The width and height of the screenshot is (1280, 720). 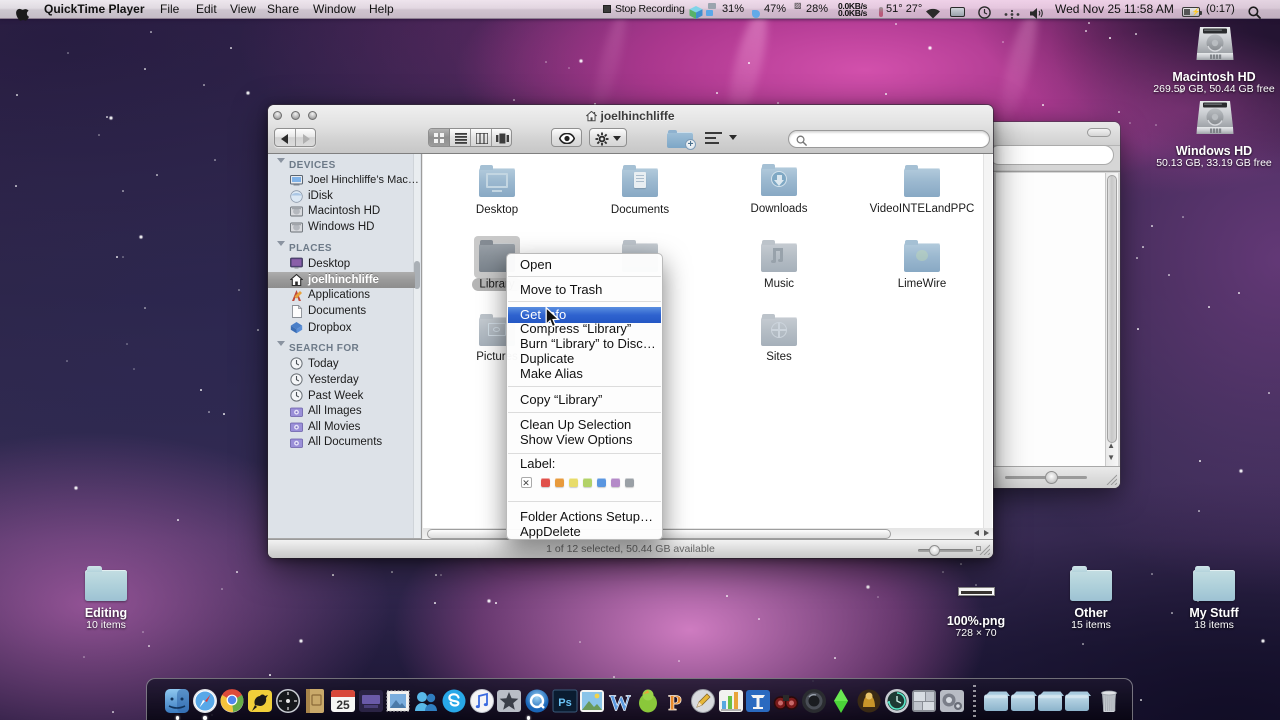 I want to click on svg-text: W, so click(x=620, y=702).